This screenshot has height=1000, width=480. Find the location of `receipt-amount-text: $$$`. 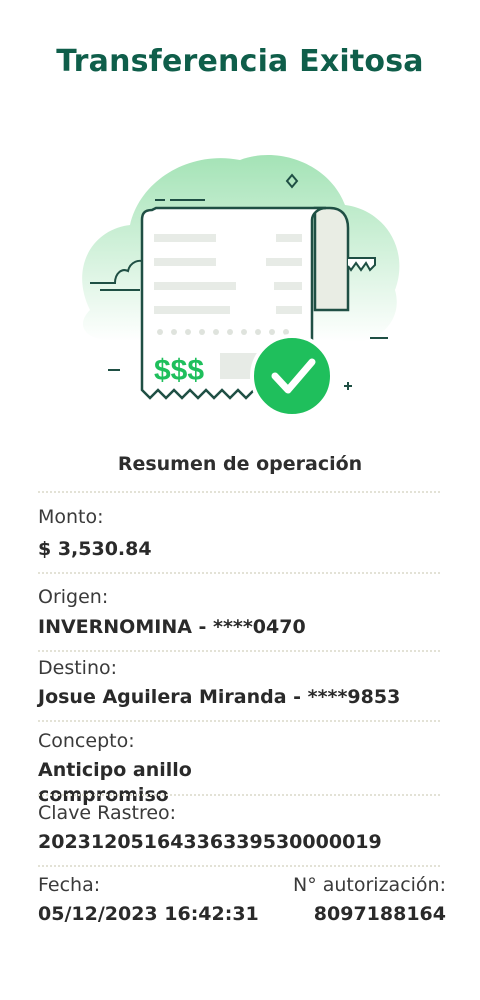

receipt-amount-text: $$$ is located at coordinates (179, 370).